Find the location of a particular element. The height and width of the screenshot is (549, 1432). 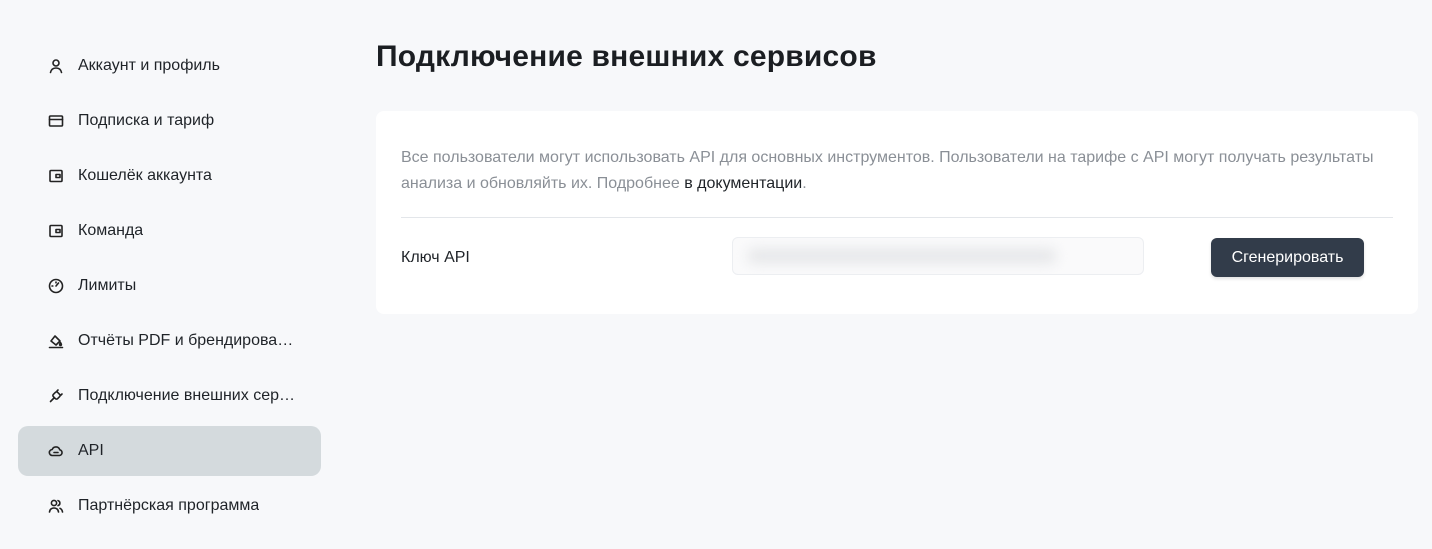

sidebar-item-api: API is located at coordinates (169, 451).